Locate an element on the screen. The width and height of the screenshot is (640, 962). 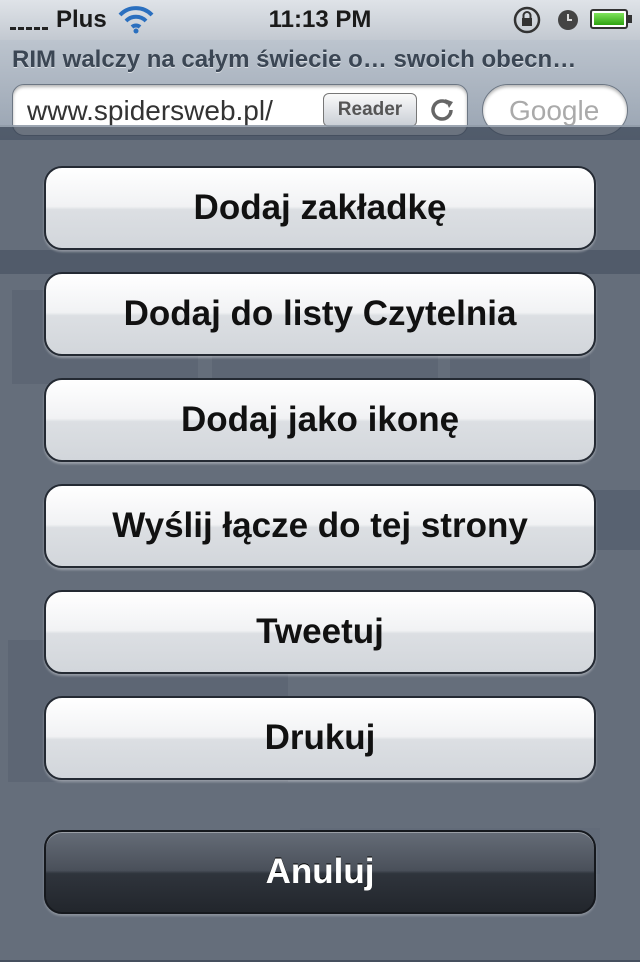
alarm-clock-icon is located at coordinates (568, 20).